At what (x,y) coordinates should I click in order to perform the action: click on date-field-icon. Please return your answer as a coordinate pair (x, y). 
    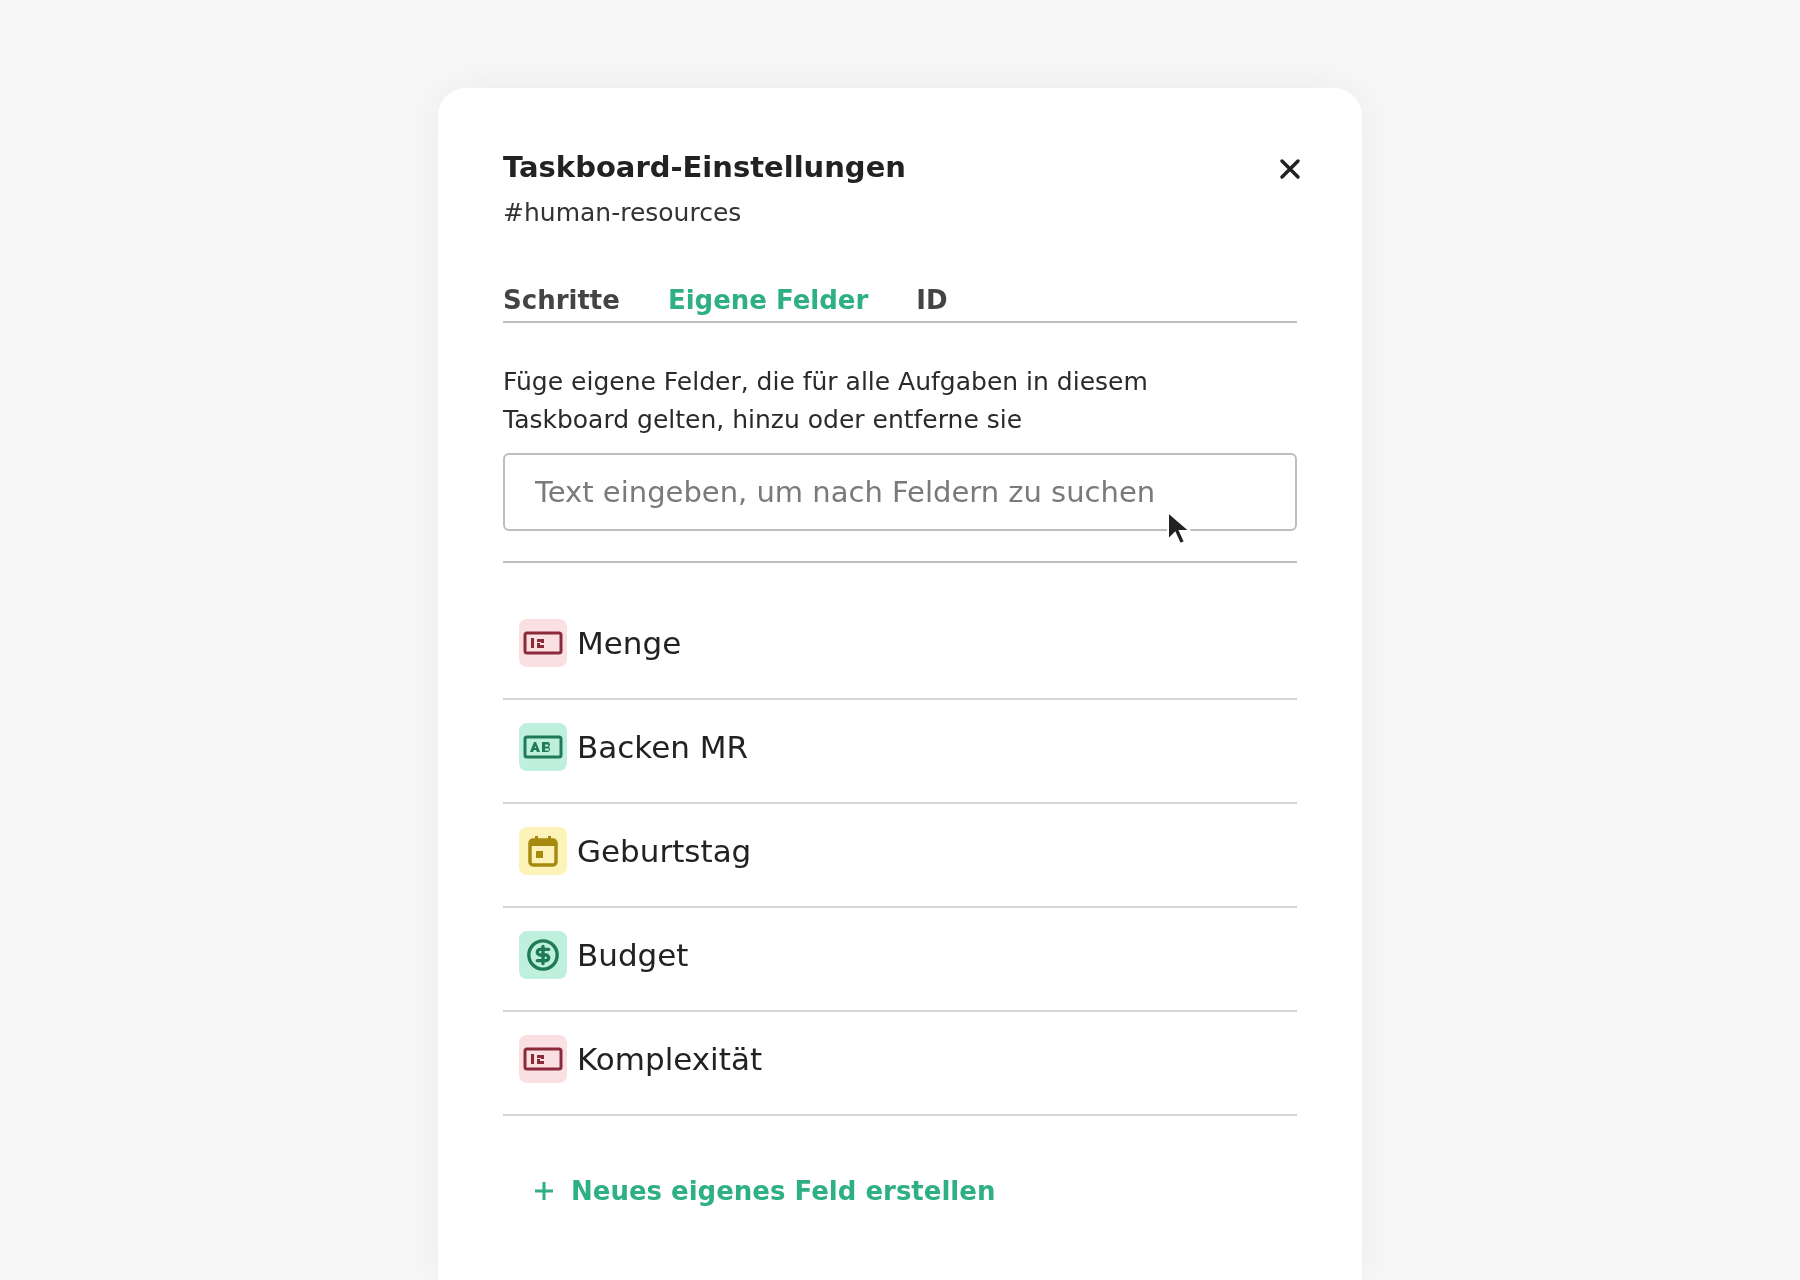
    Looking at the image, I should click on (543, 851).